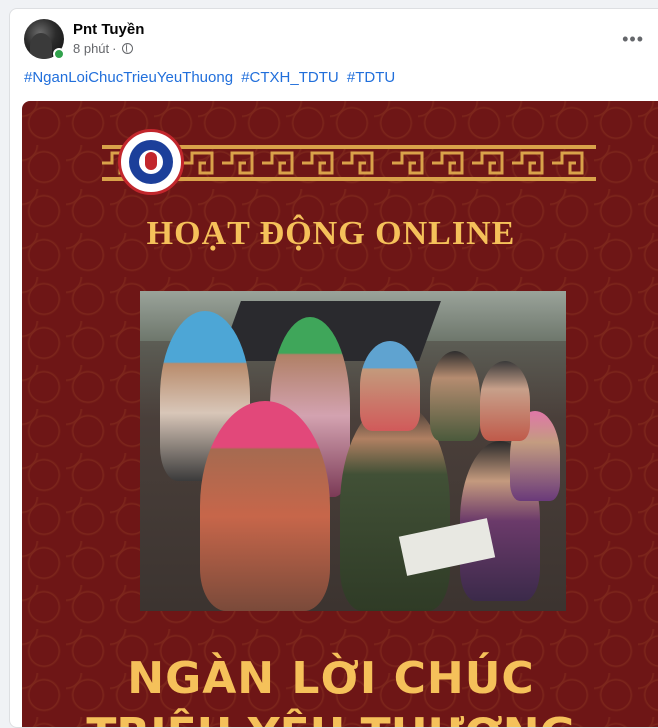  Describe the element at coordinates (108, 29) in the screenshot. I see `author-name: Pnt Tuyền` at that location.